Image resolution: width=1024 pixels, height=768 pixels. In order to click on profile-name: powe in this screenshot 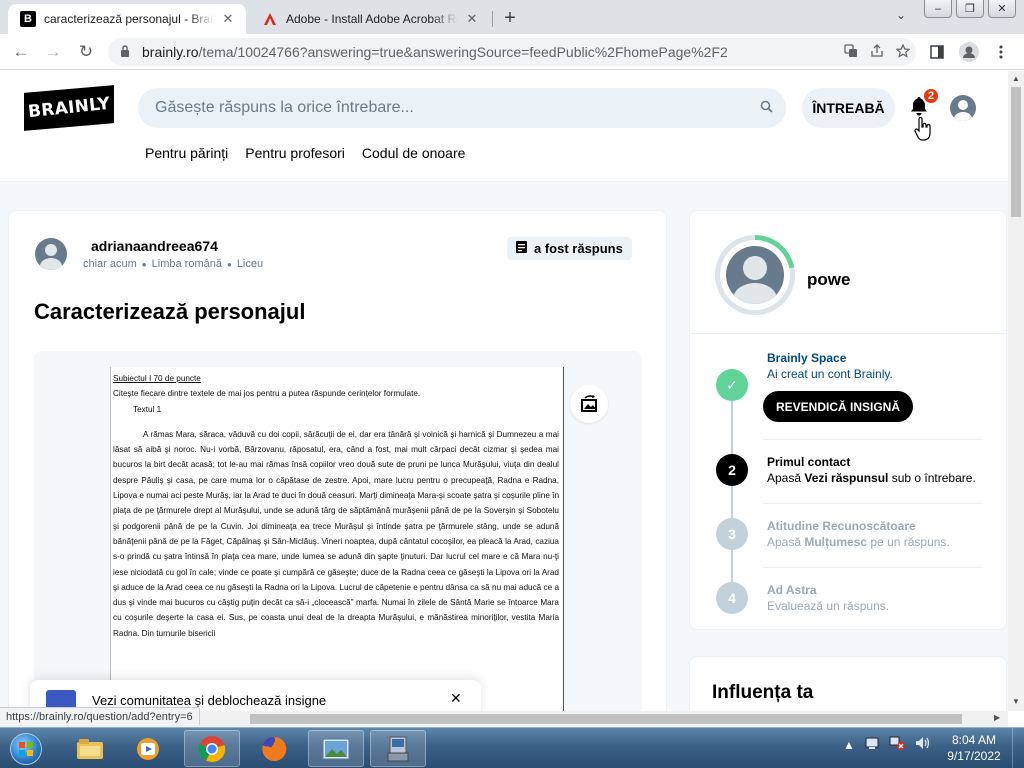, I will do `click(828, 280)`.